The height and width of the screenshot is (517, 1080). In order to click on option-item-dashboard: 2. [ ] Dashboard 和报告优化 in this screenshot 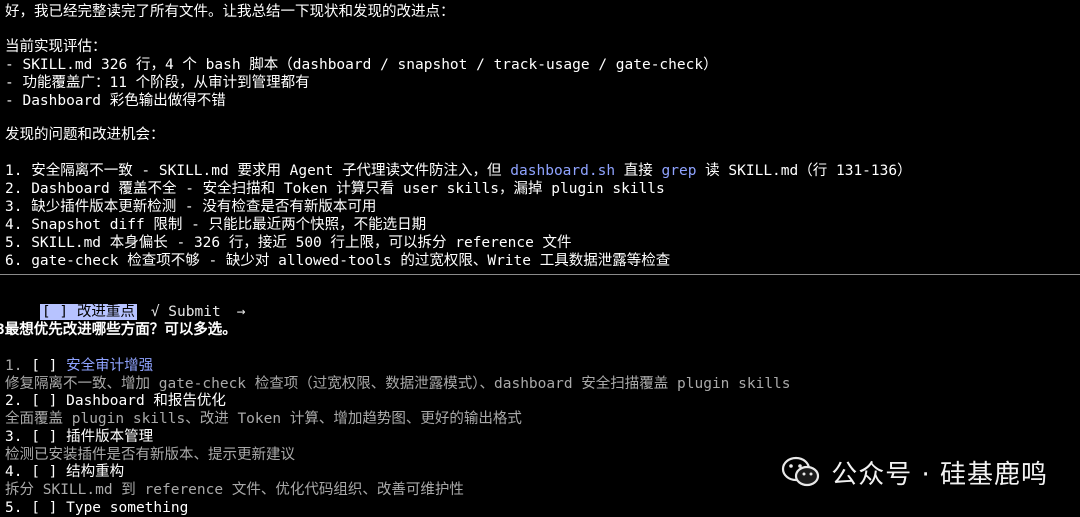, I will do `click(115, 401)`.